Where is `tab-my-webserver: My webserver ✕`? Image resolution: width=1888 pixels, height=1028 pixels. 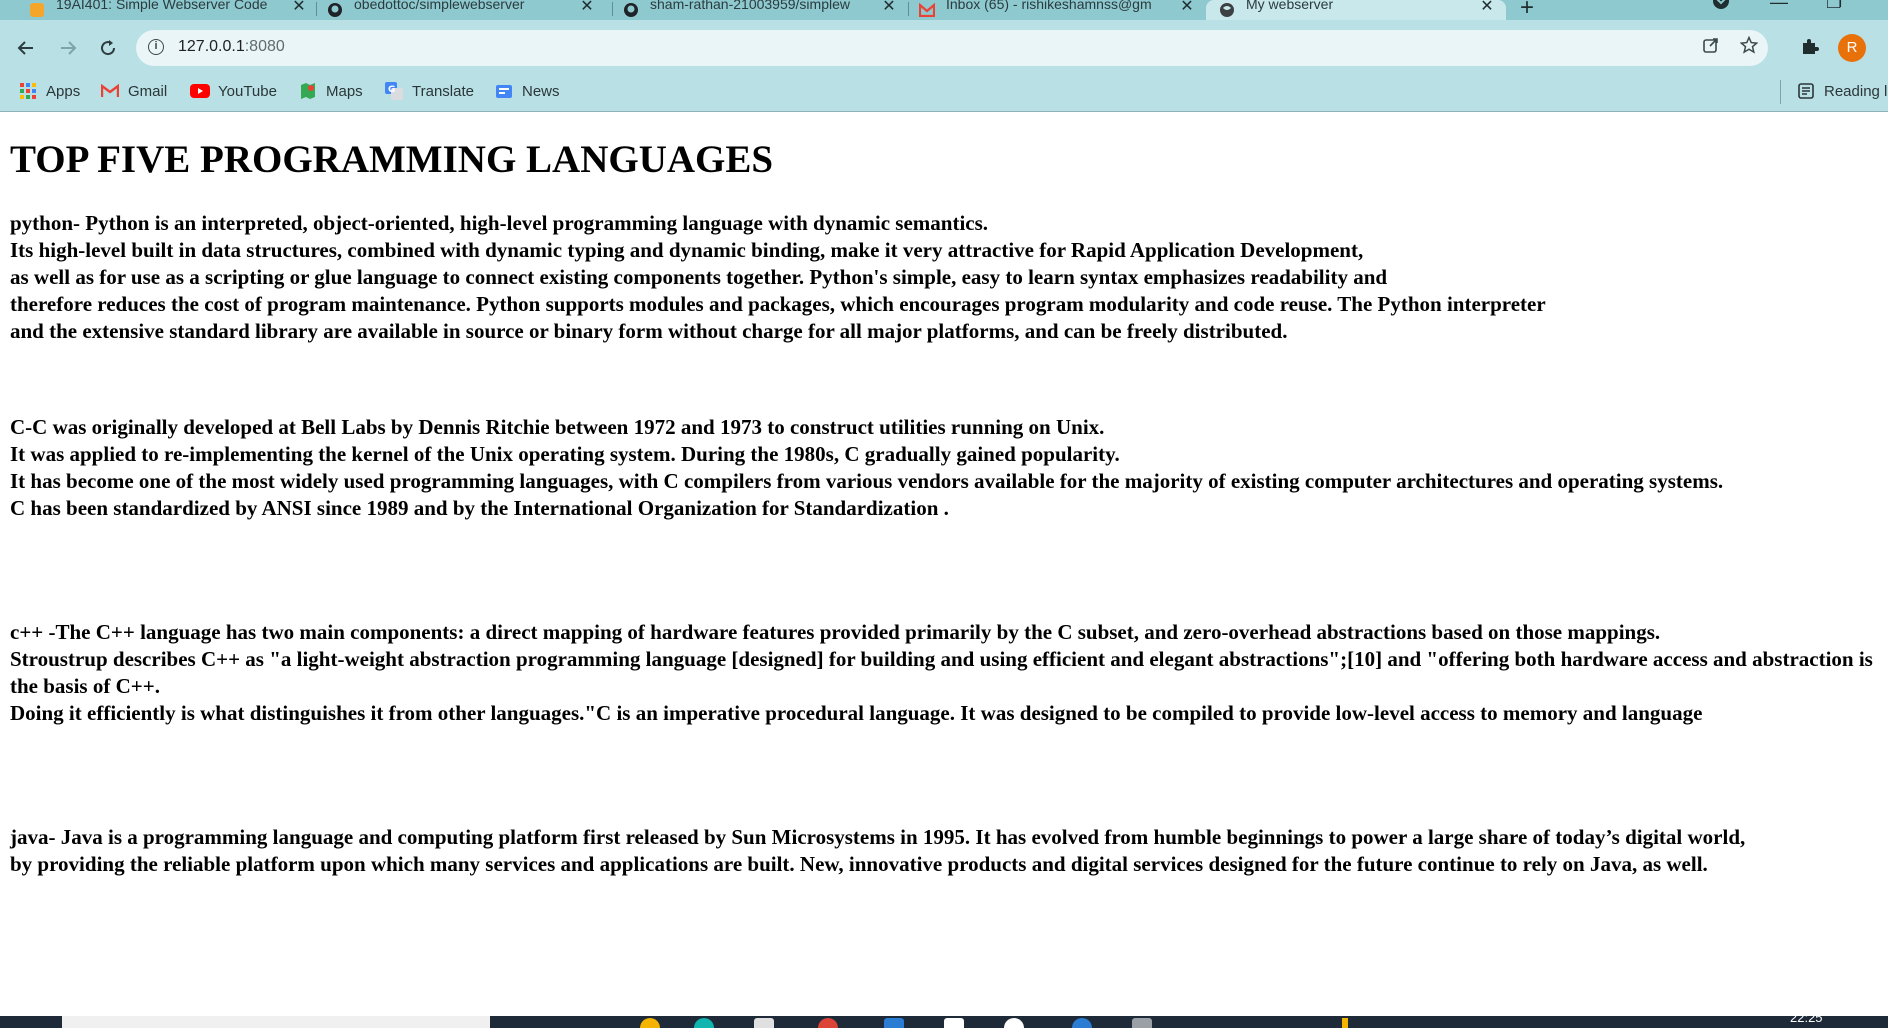
tab-my-webserver: My webserver ✕ is located at coordinates (1356, 10).